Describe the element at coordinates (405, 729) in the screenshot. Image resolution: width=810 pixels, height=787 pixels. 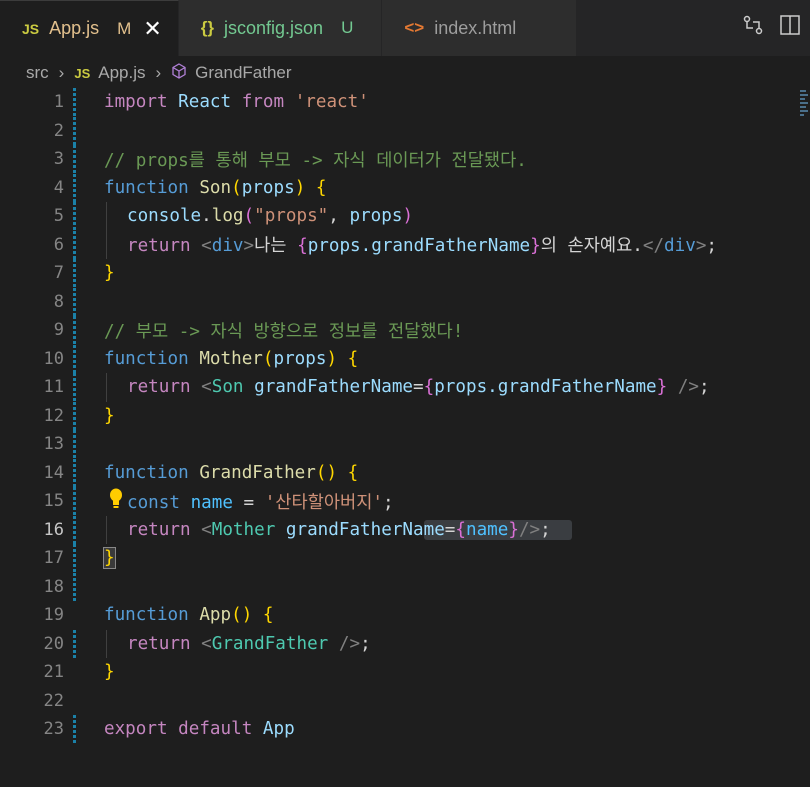
I see `code-line-23: 23 export default App` at that location.